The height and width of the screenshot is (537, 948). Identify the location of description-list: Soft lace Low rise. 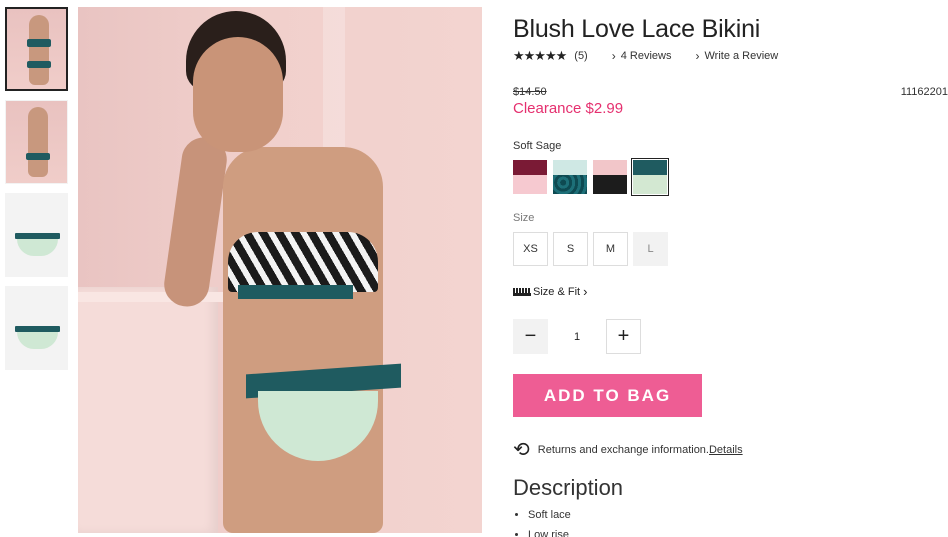
(549, 523).